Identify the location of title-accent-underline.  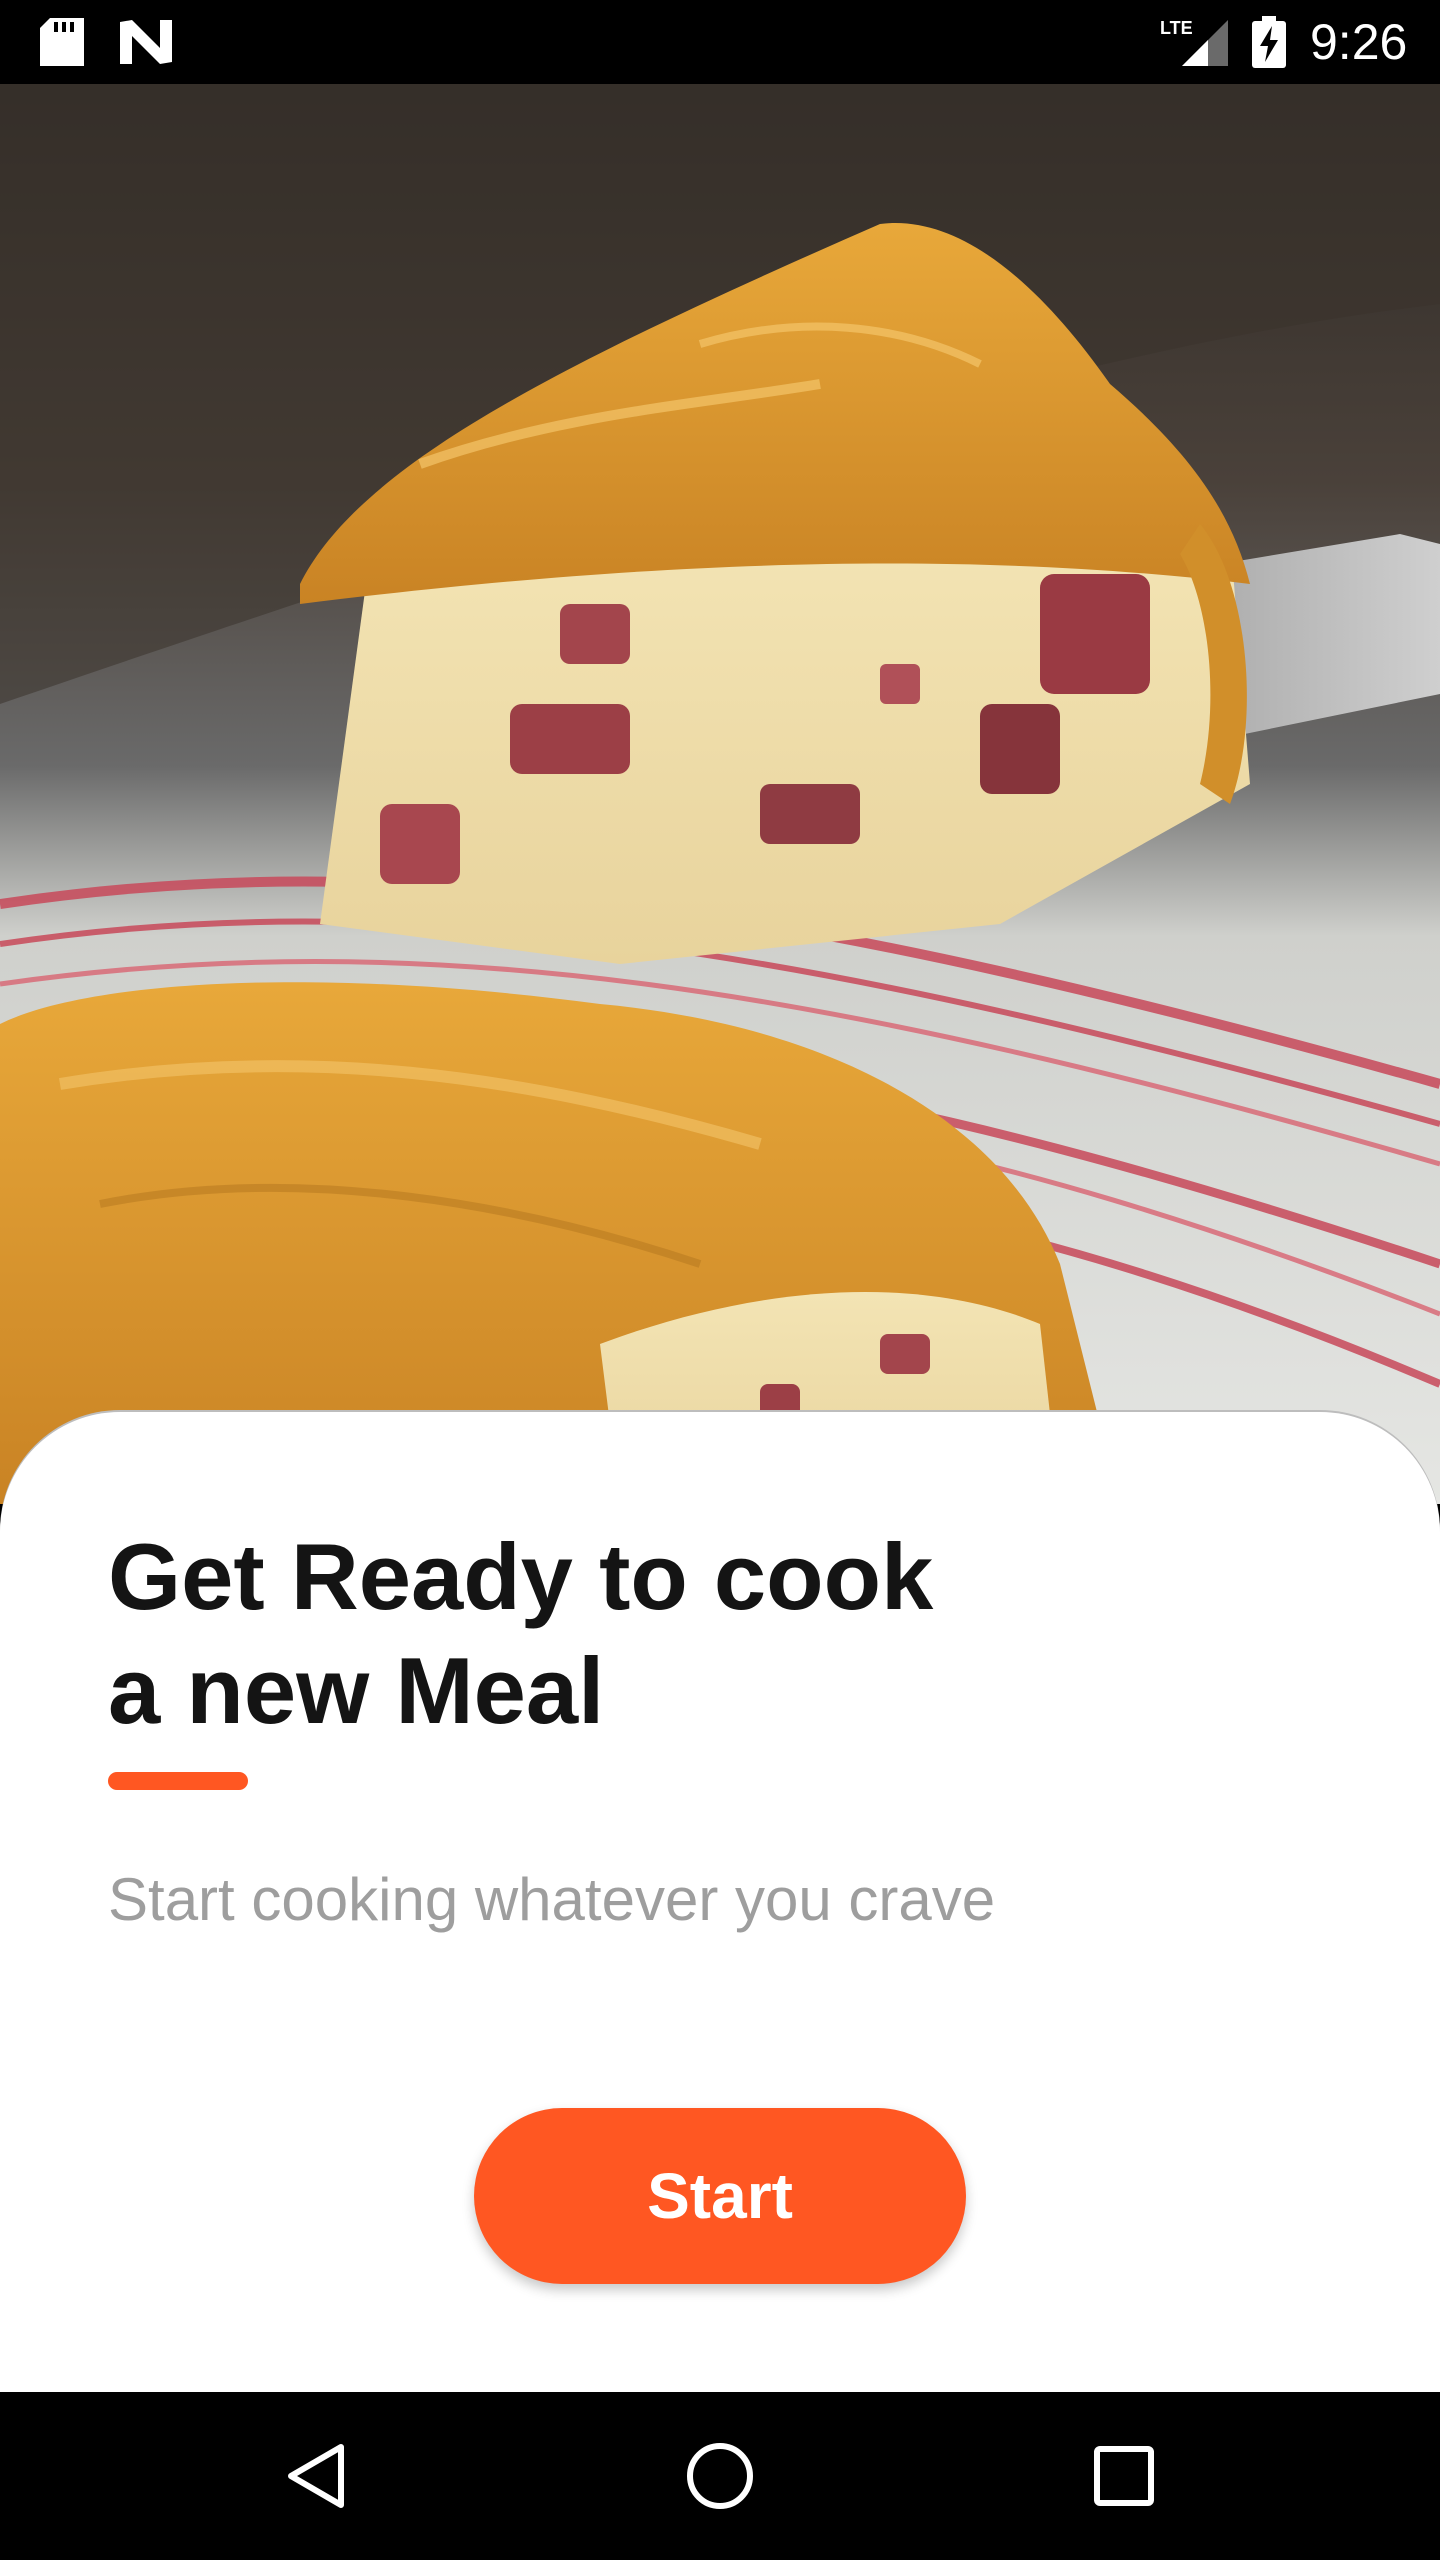
(178, 1781).